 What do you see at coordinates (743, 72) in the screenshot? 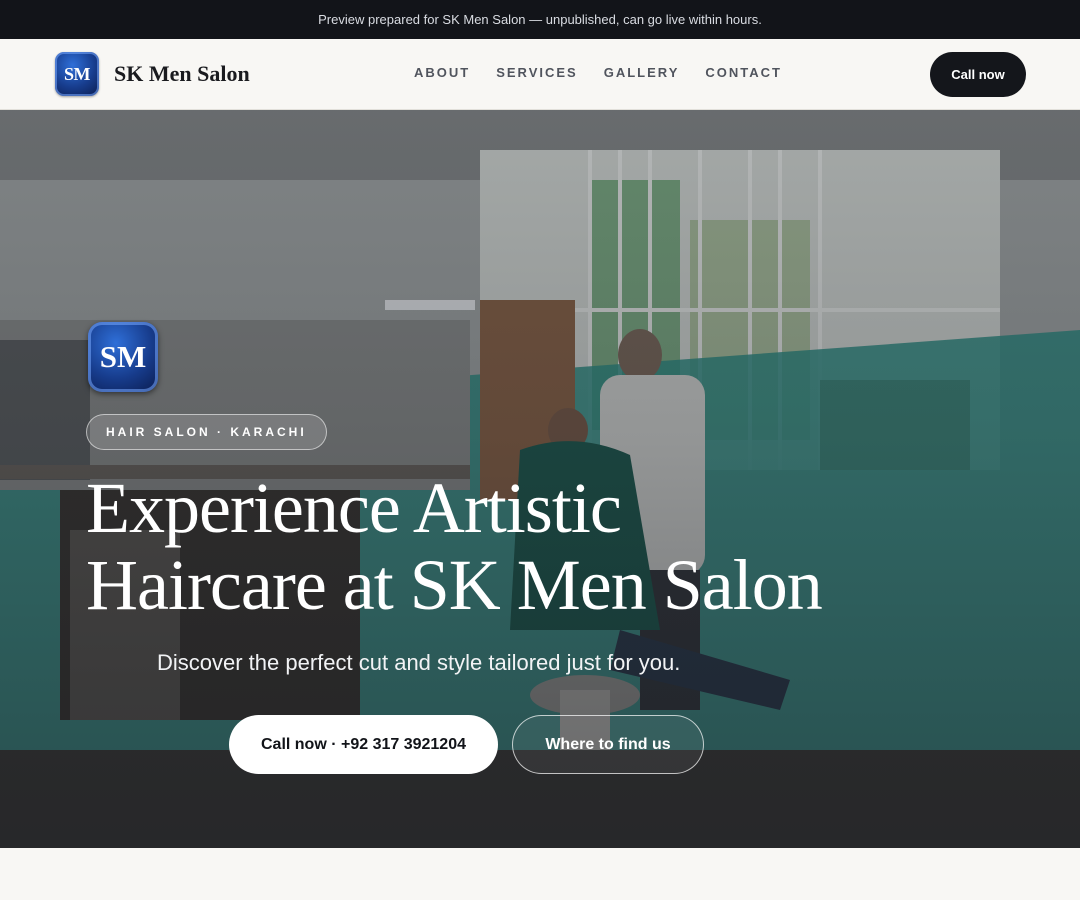
I see `nav-link-contact: CONTACT` at bounding box center [743, 72].